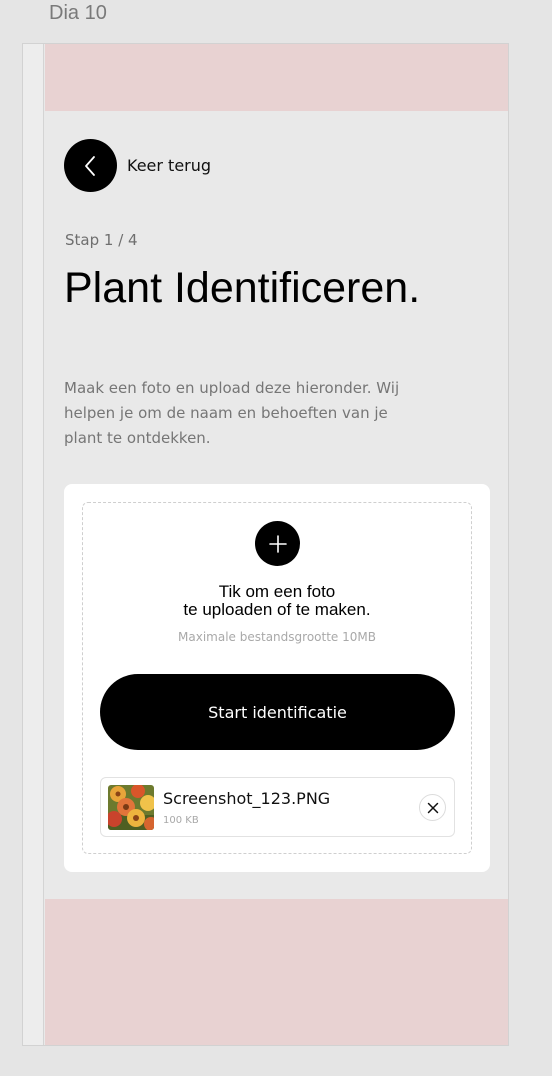 The height and width of the screenshot is (1076, 552). I want to click on step-indicator: Stap 1 / 4, so click(101, 240).